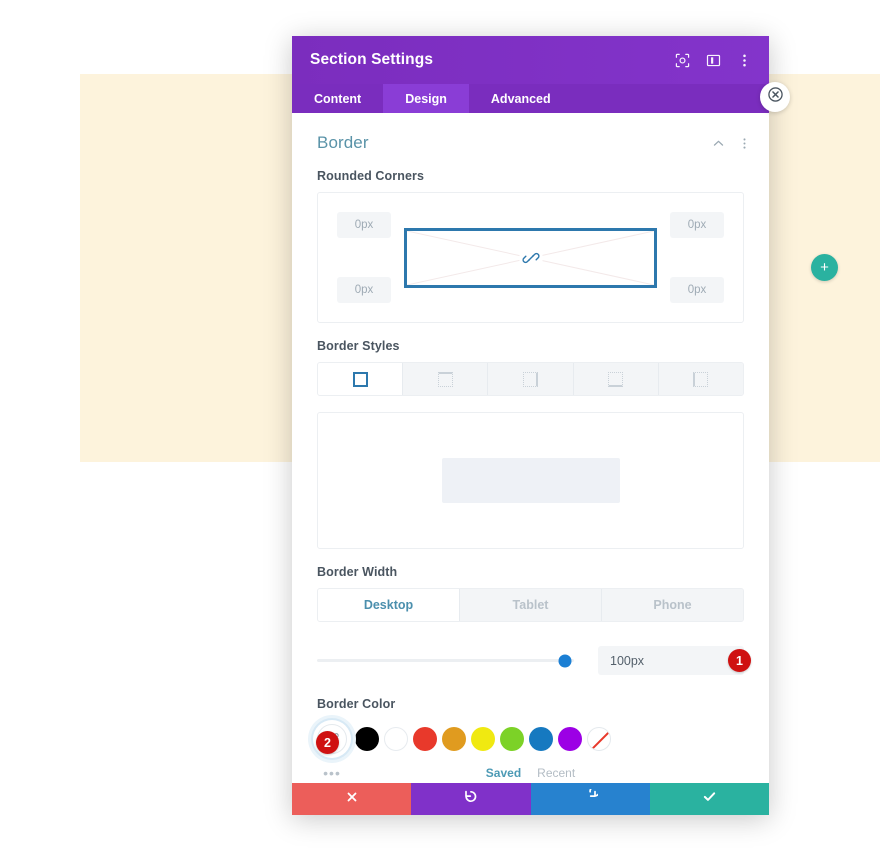 The image size is (880, 866). Describe the element at coordinates (570, 739) in the screenshot. I see `swatch-purple` at that location.